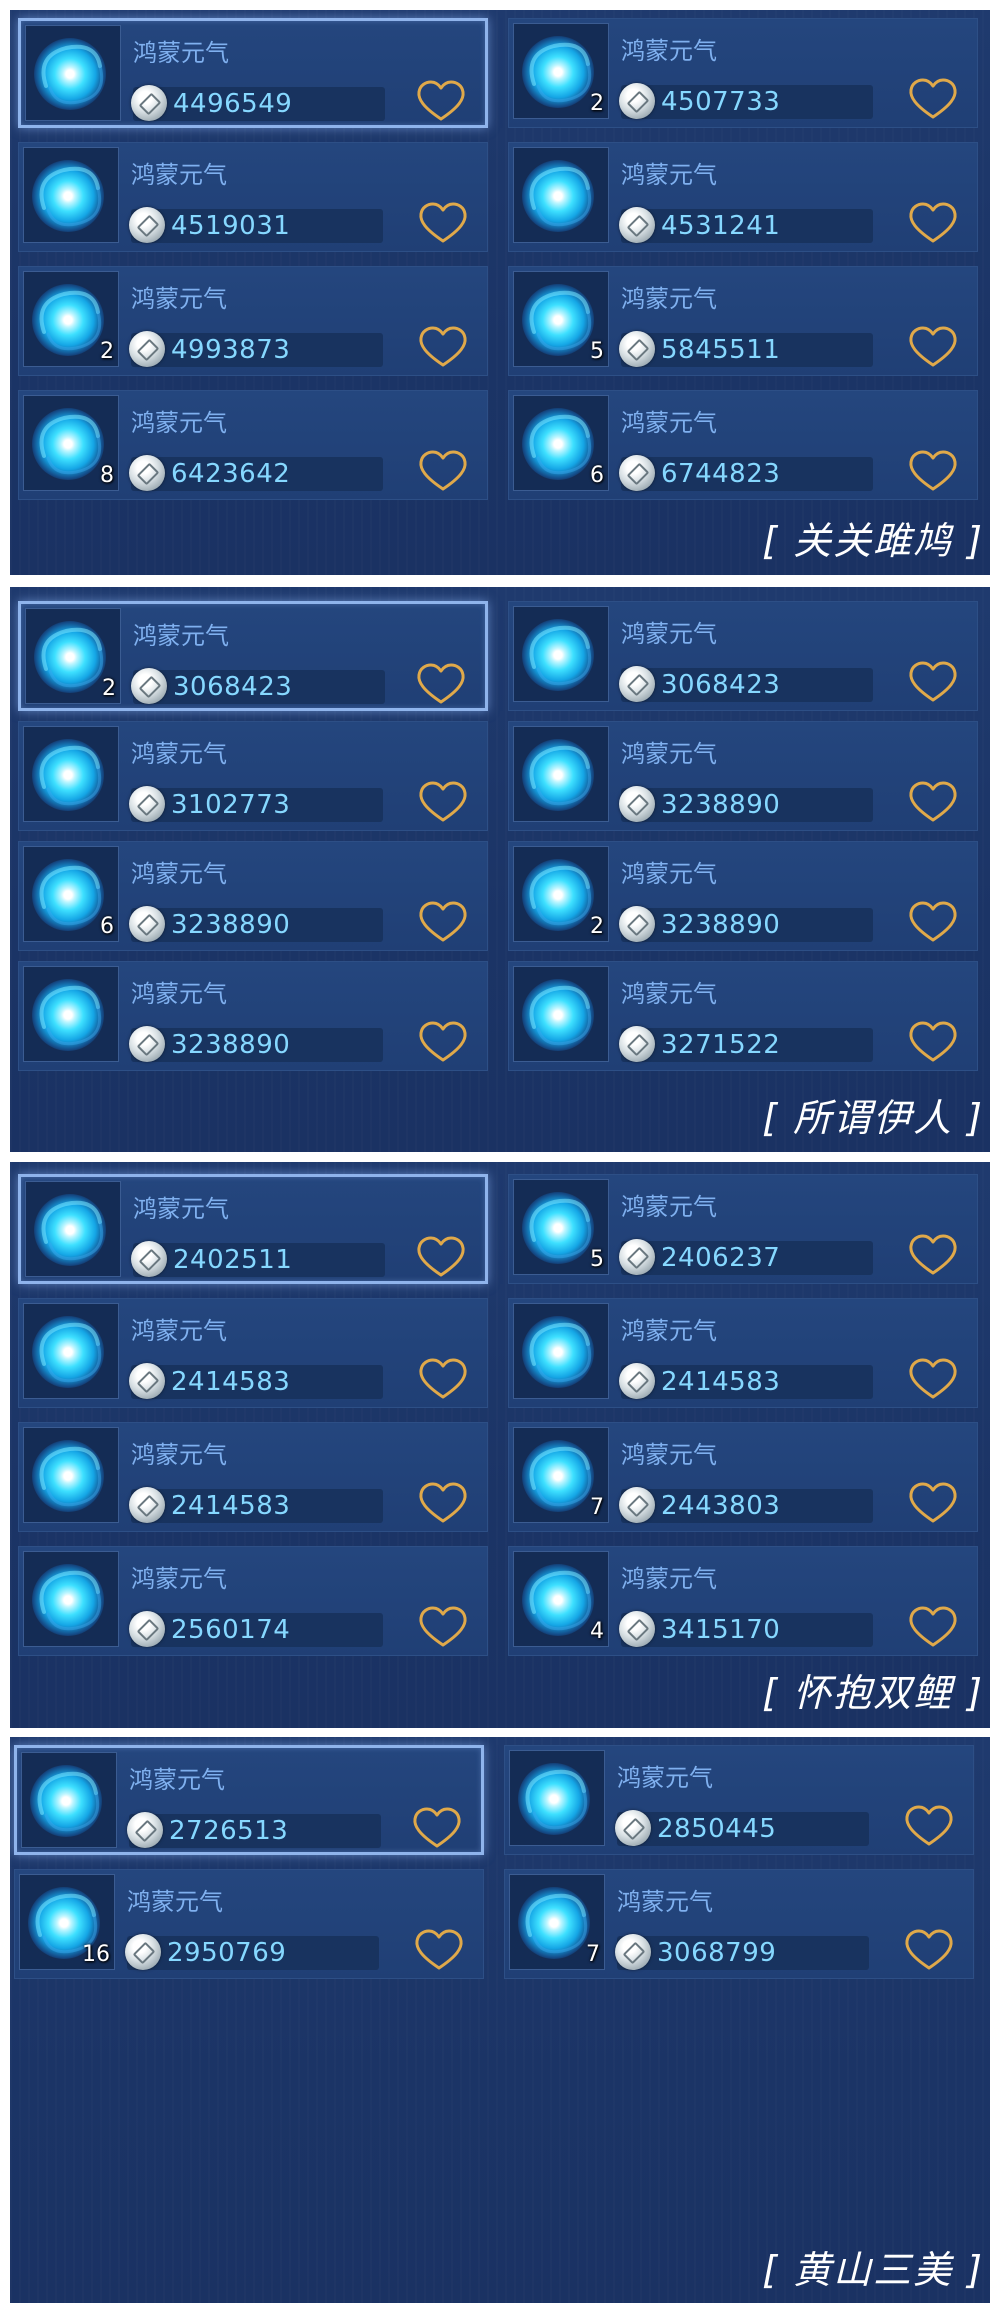 The height and width of the screenshot is (2313, 1000). Describe the element at coordinates (253, 1229) in the screenshot. I see `item-card: 鸿蒙元气 2402511` at that location.